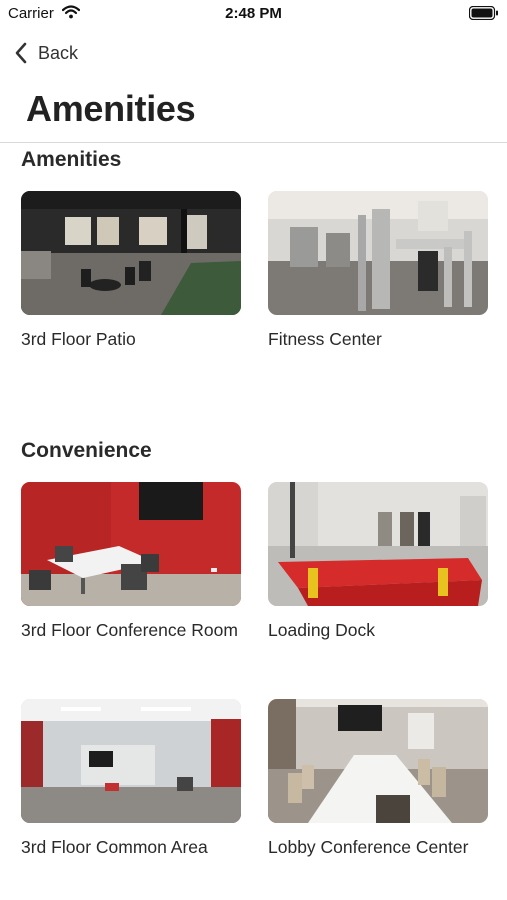 This screenshot has width=507, height=900. What do you see at coordinates (21, 53) in the screenshot?
I see `chevron-left-icon` at bounding box center [21, 53].